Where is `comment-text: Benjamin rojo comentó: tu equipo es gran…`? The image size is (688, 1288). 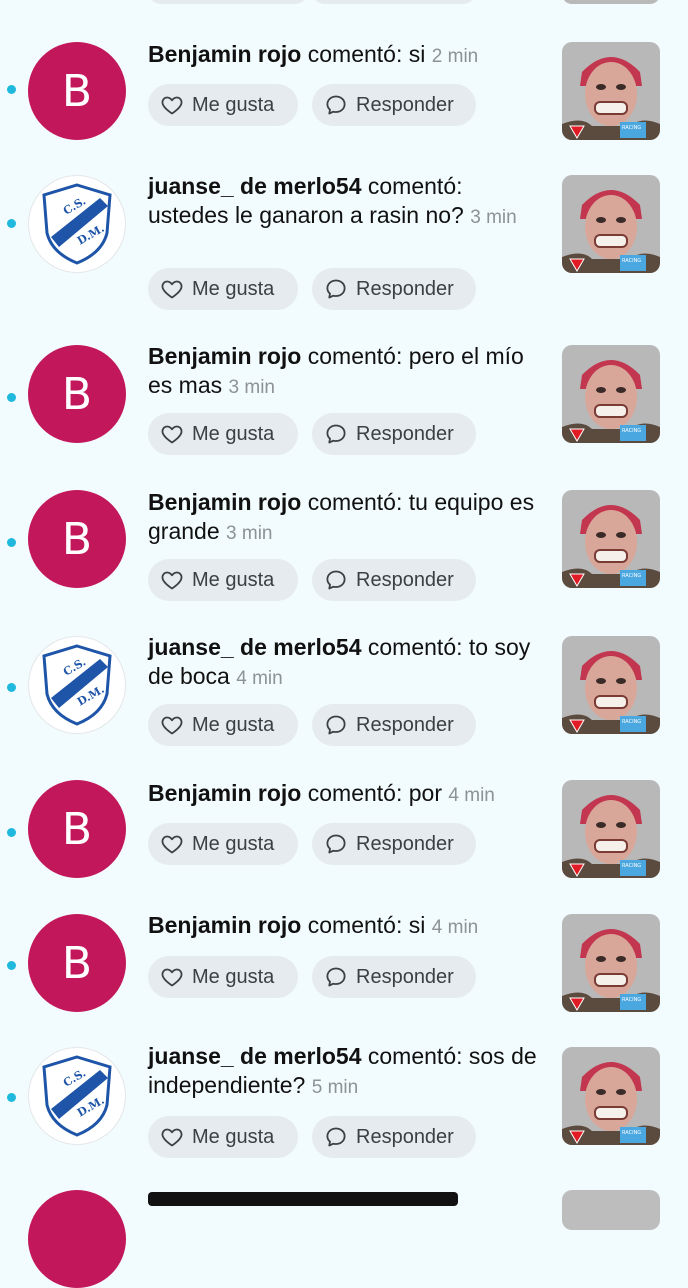
comment-text: Benjamin rojo comentó: tu equipo es gran… is located at coordinates (348, 518).